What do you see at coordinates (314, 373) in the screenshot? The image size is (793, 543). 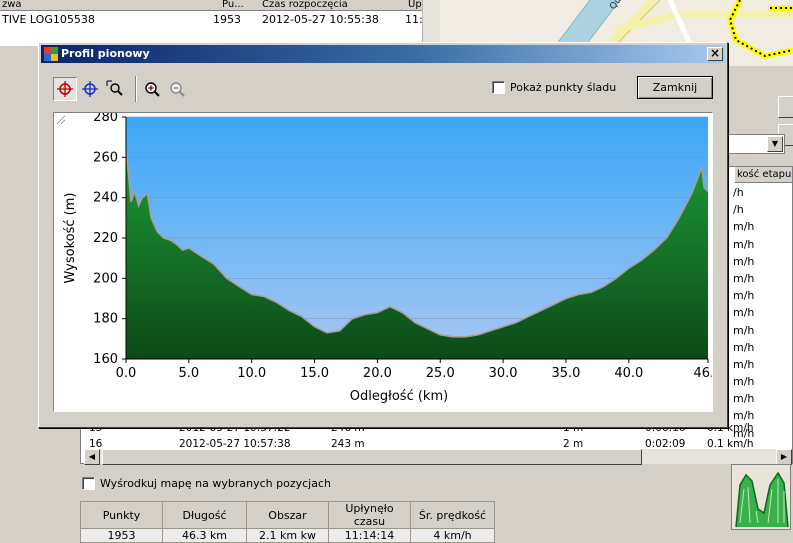 I see `x-tick-label: 15.0` at bounding box center [314, 373].